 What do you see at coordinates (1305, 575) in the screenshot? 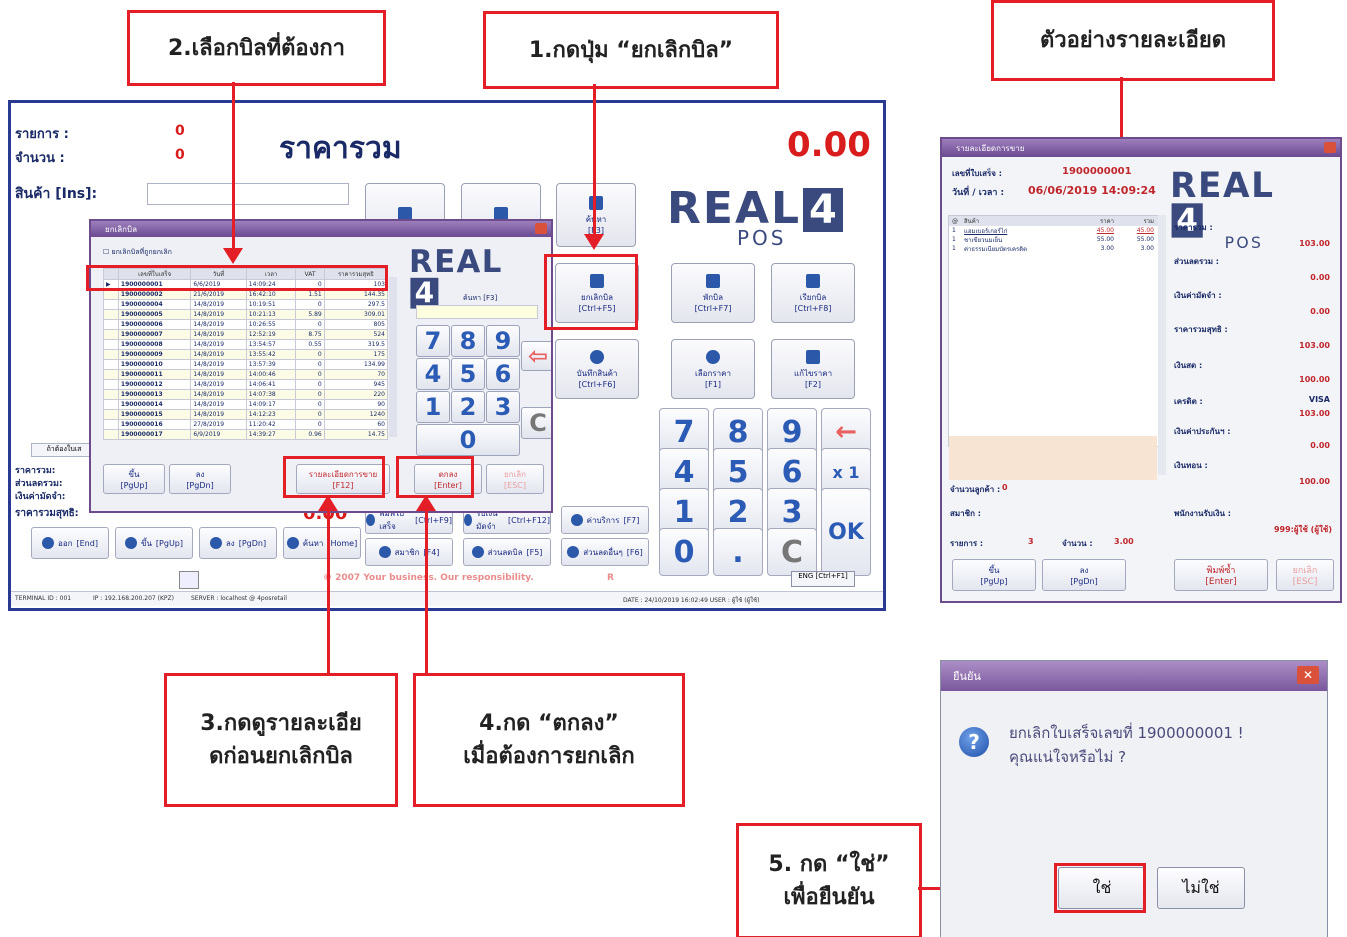
I see `detail-cancel-button: ยกเลิก [ESC]` at bounding box center [1305, 575].